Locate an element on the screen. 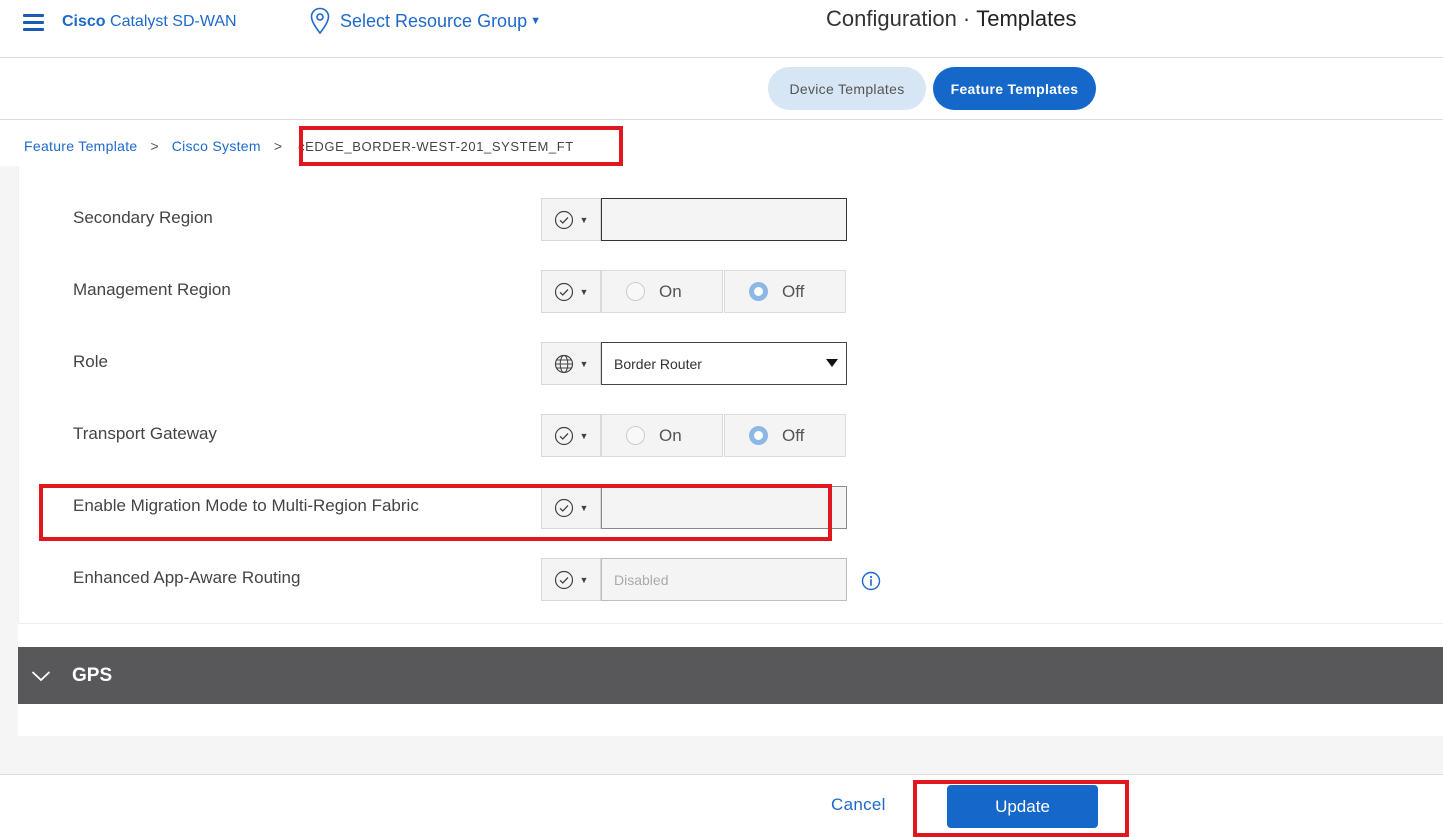  row-transport-gateway: Transport Gateway ▼ On Off is located at coordinates (523, 441).